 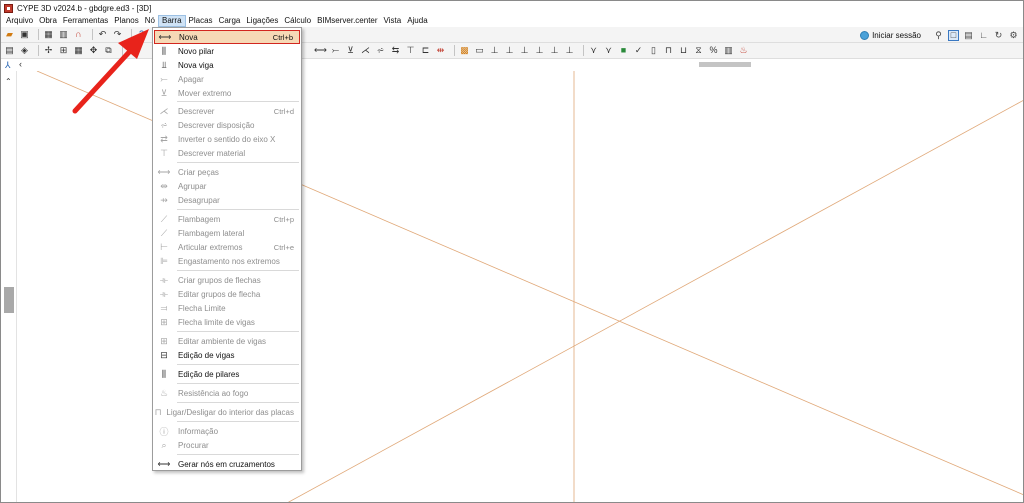 What do you see at coordinates (417, 21) in the screenshot?
I see `menu-ajuda: Ajuda` at bounding box center [417, 21].